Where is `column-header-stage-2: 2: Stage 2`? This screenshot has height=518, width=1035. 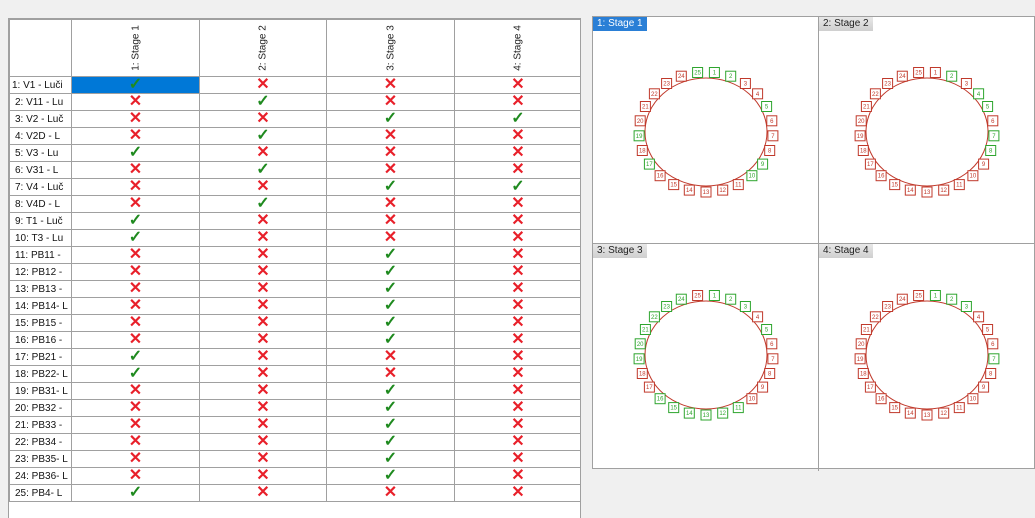 column-header-stage-2: 2: Stage 2 is located at coordinates (263, 48).